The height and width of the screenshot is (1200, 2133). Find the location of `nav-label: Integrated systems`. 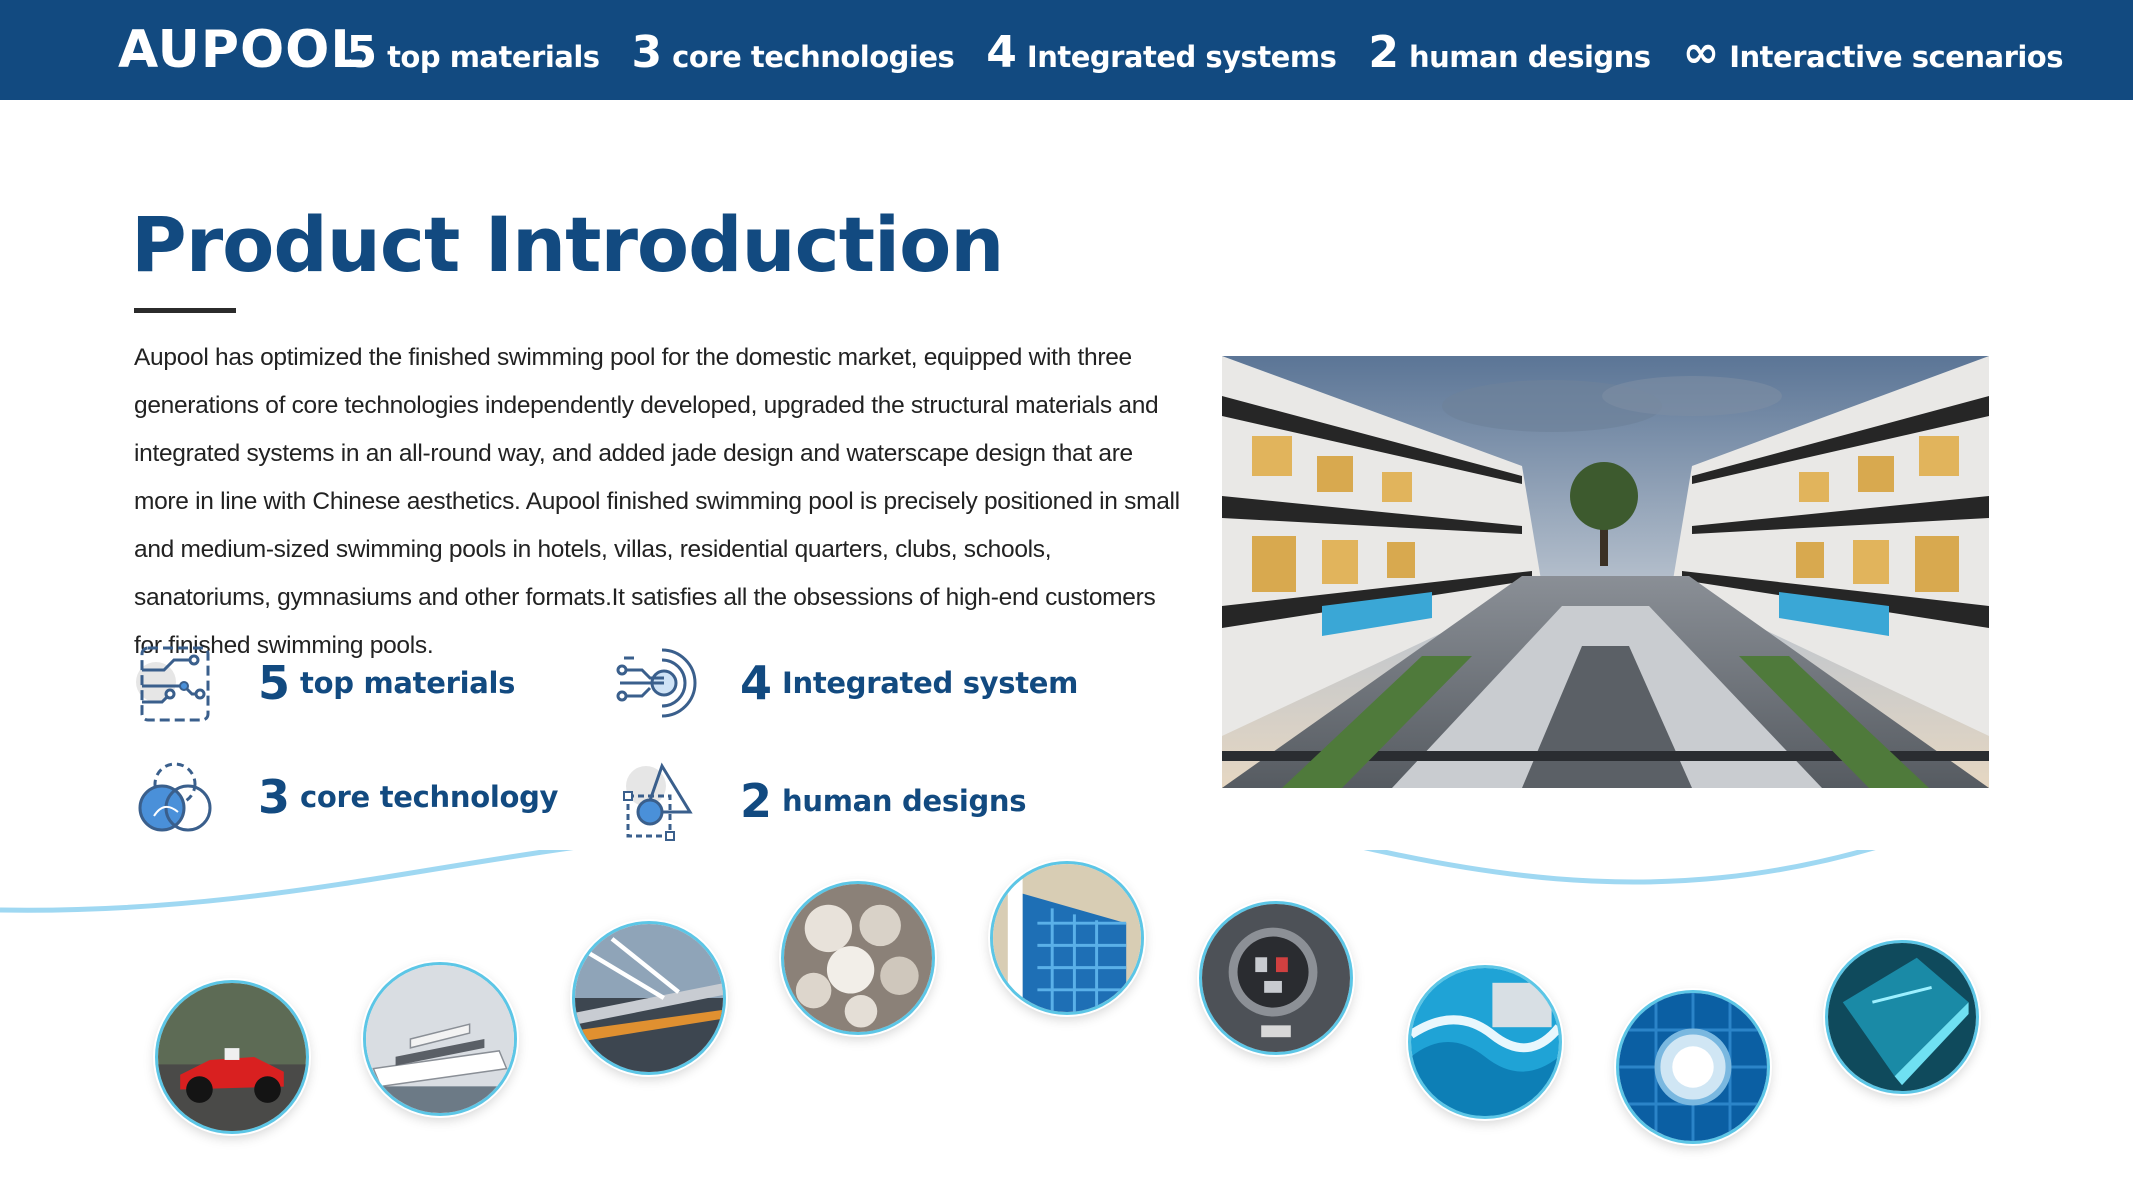

nav-label: Integrated systems is located at coordinates (1181, 57).